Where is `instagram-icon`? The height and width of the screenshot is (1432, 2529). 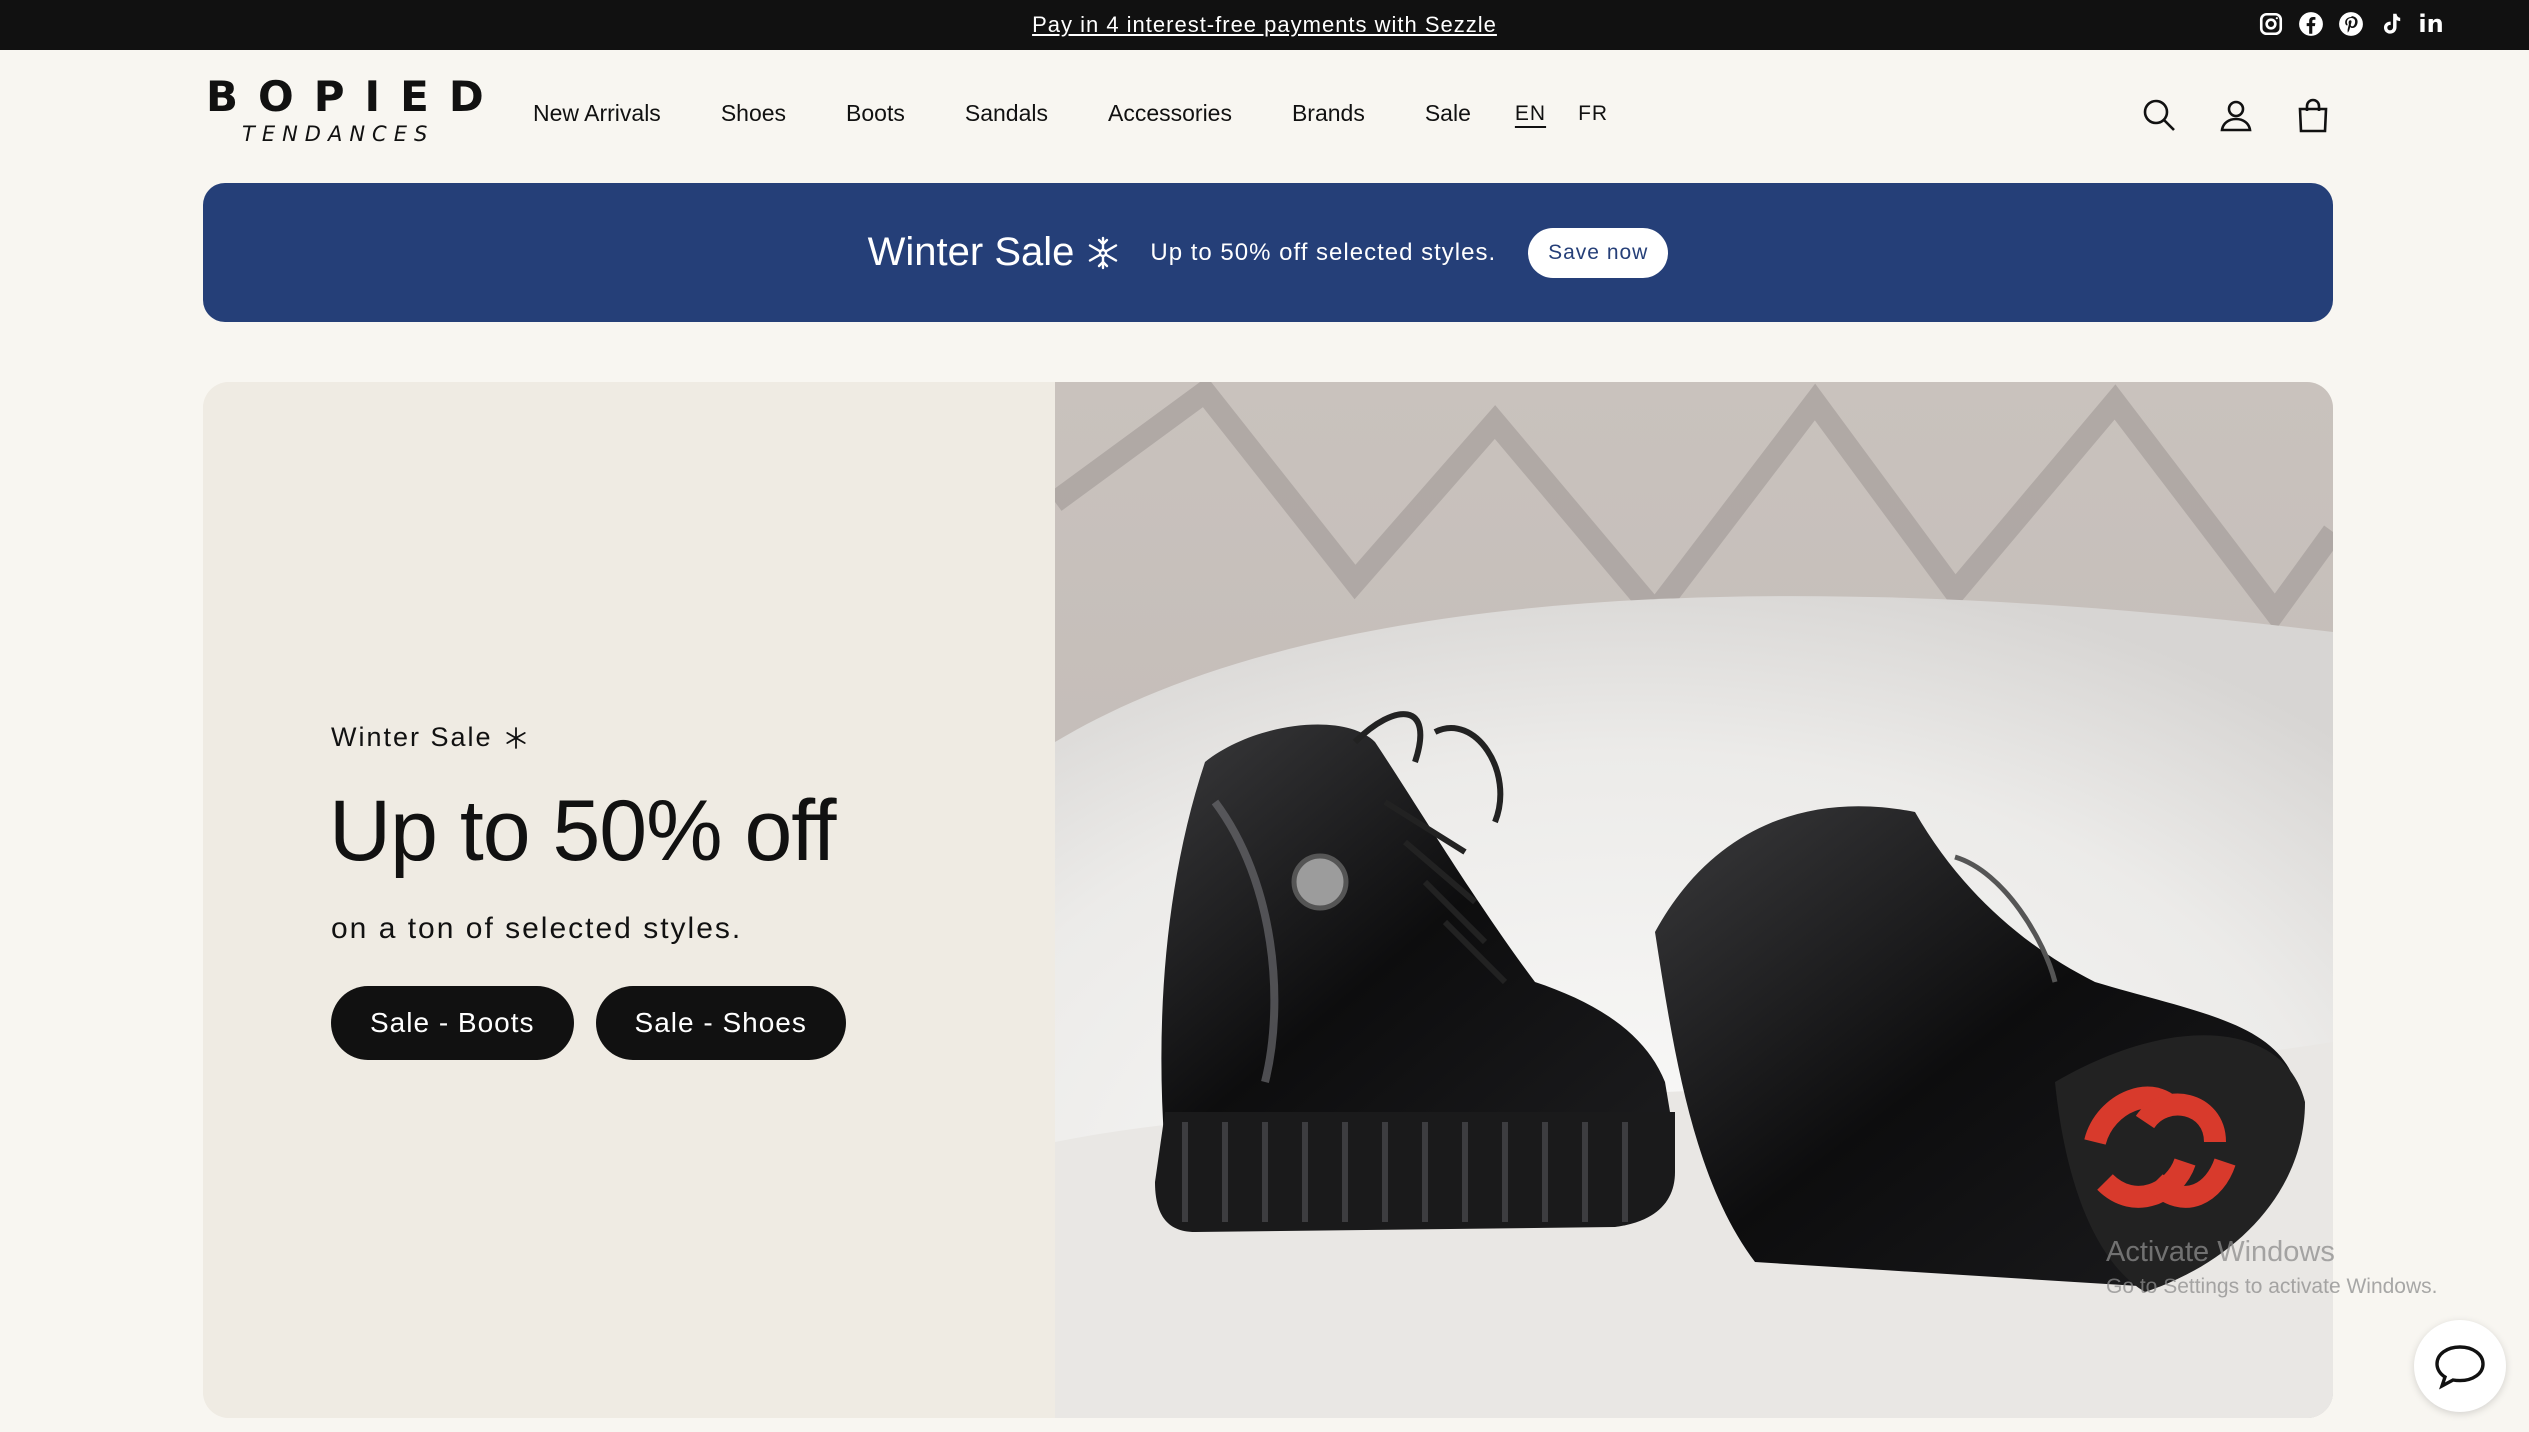
instagram-icon is located at coordinates (2271, 24).